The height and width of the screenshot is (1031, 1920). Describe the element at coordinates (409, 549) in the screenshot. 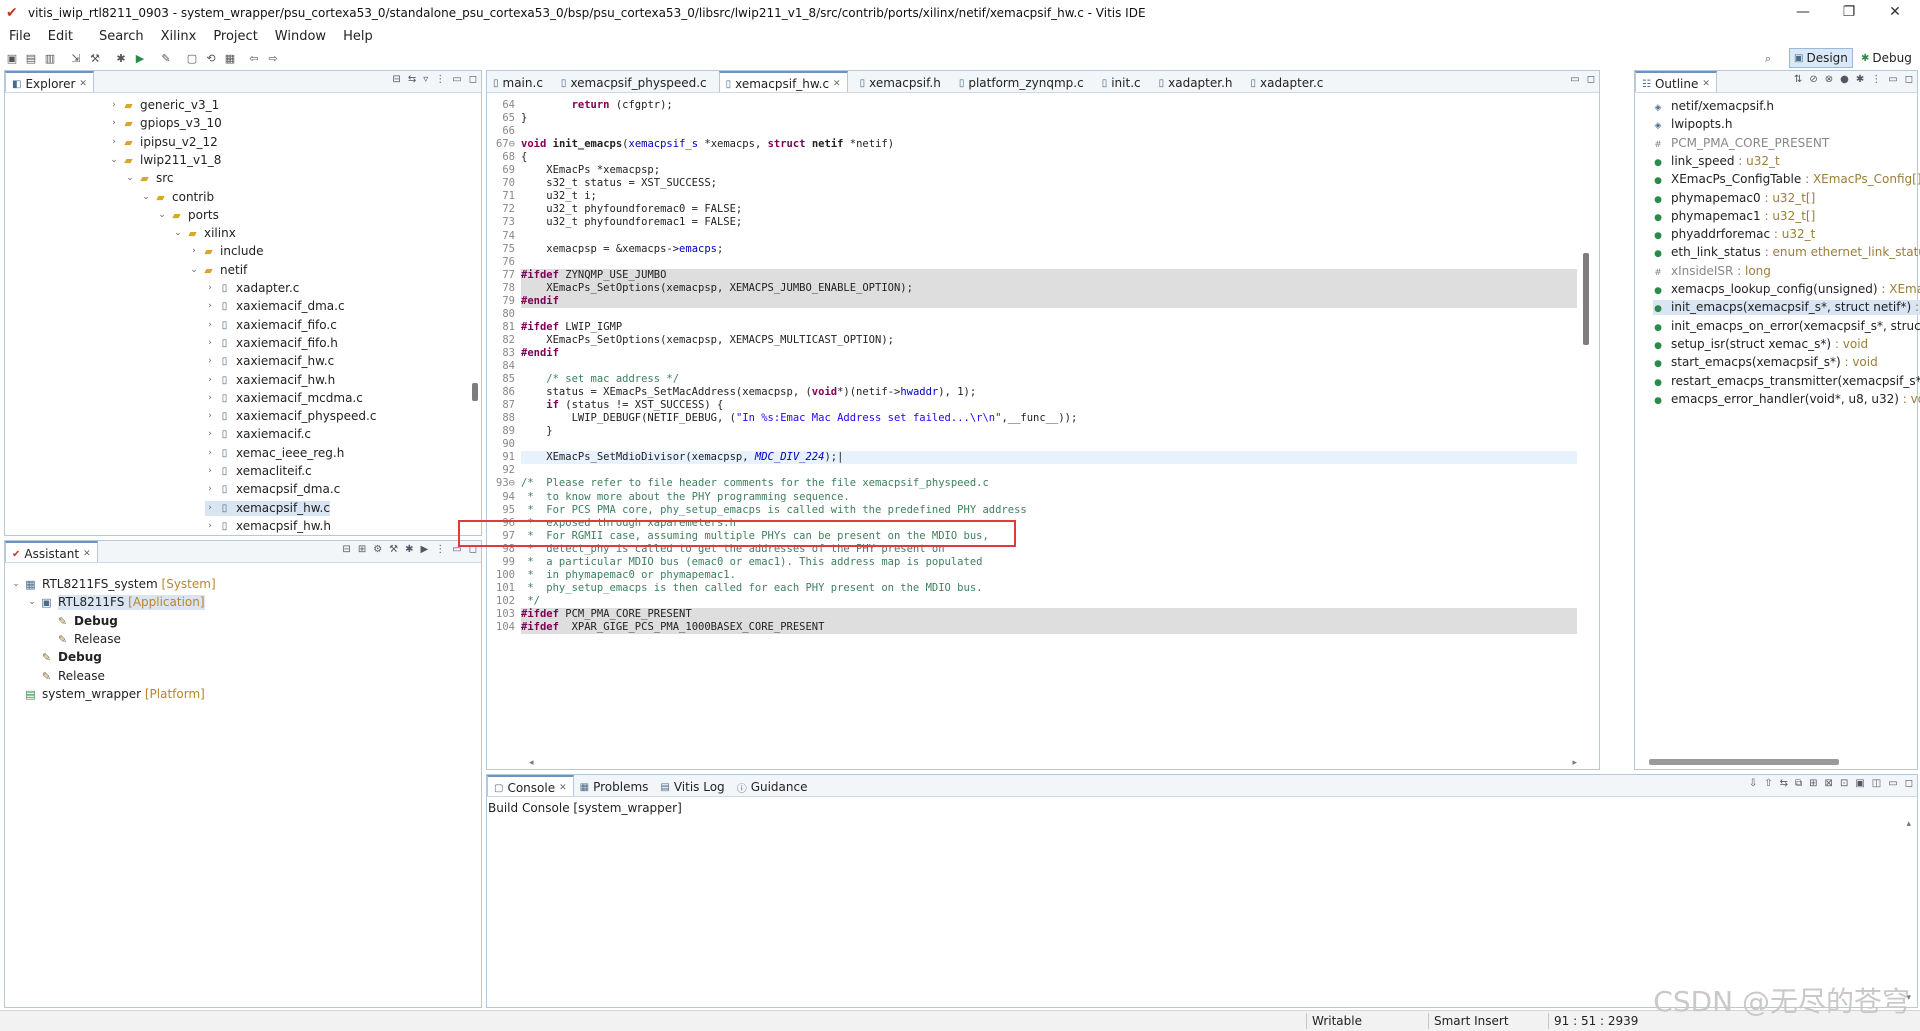

I see `debug-icon: ✱` at that location.